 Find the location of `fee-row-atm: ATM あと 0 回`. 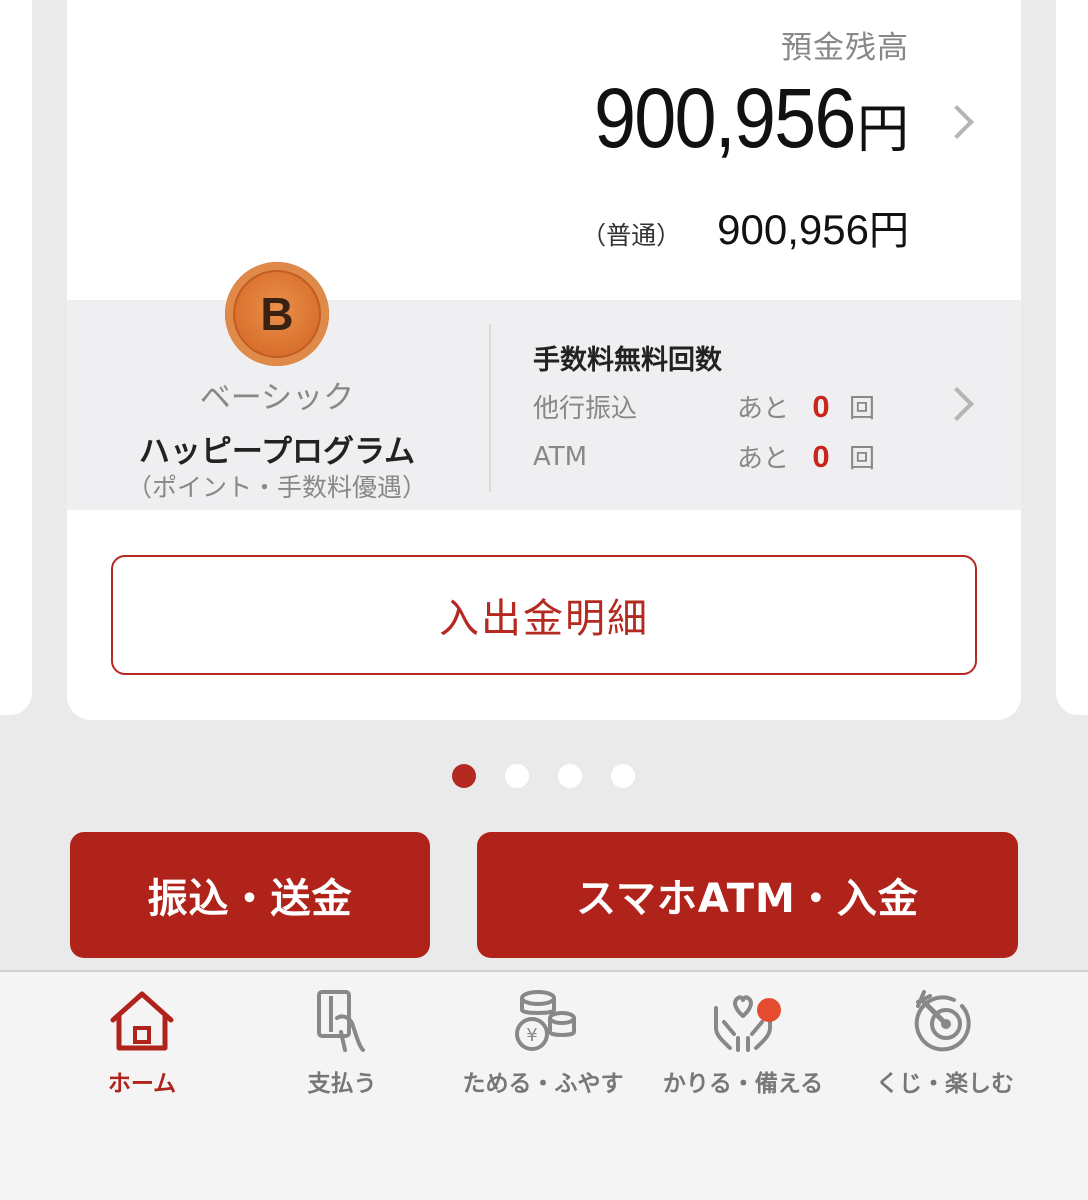

fee-row-atm: ATM あと 0 回 is located at coordinates (704, 456).